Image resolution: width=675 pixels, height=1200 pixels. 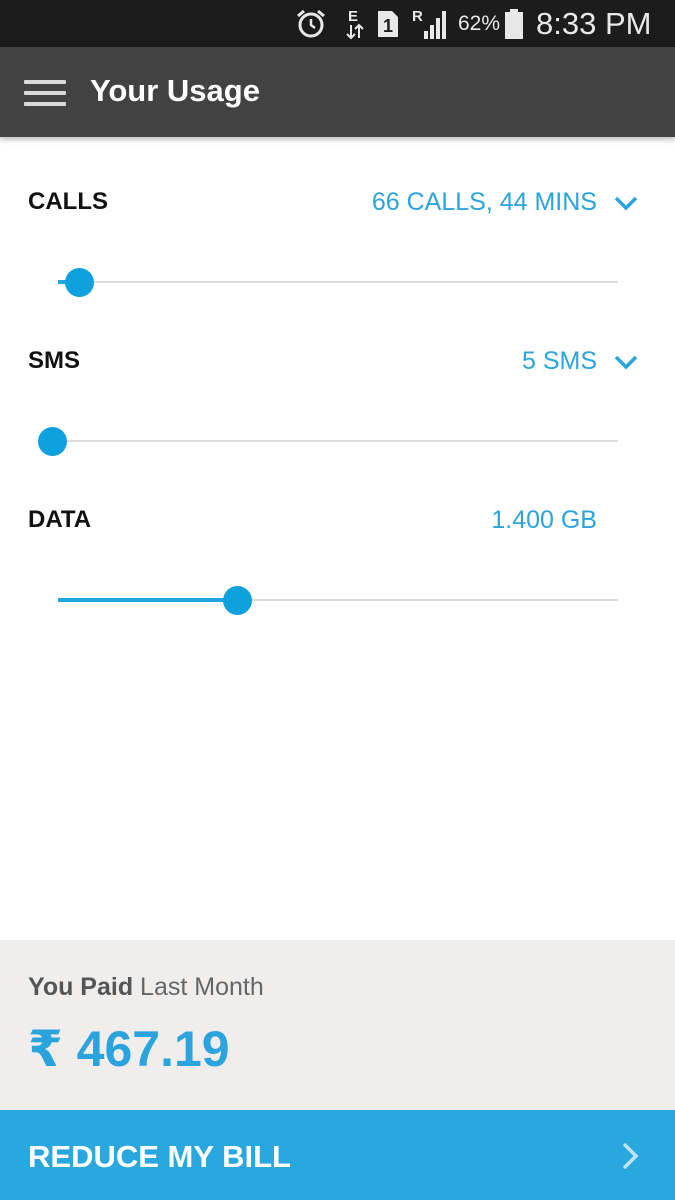 I want to click on sim-1-icon: 1, so click(x=388, y=23).